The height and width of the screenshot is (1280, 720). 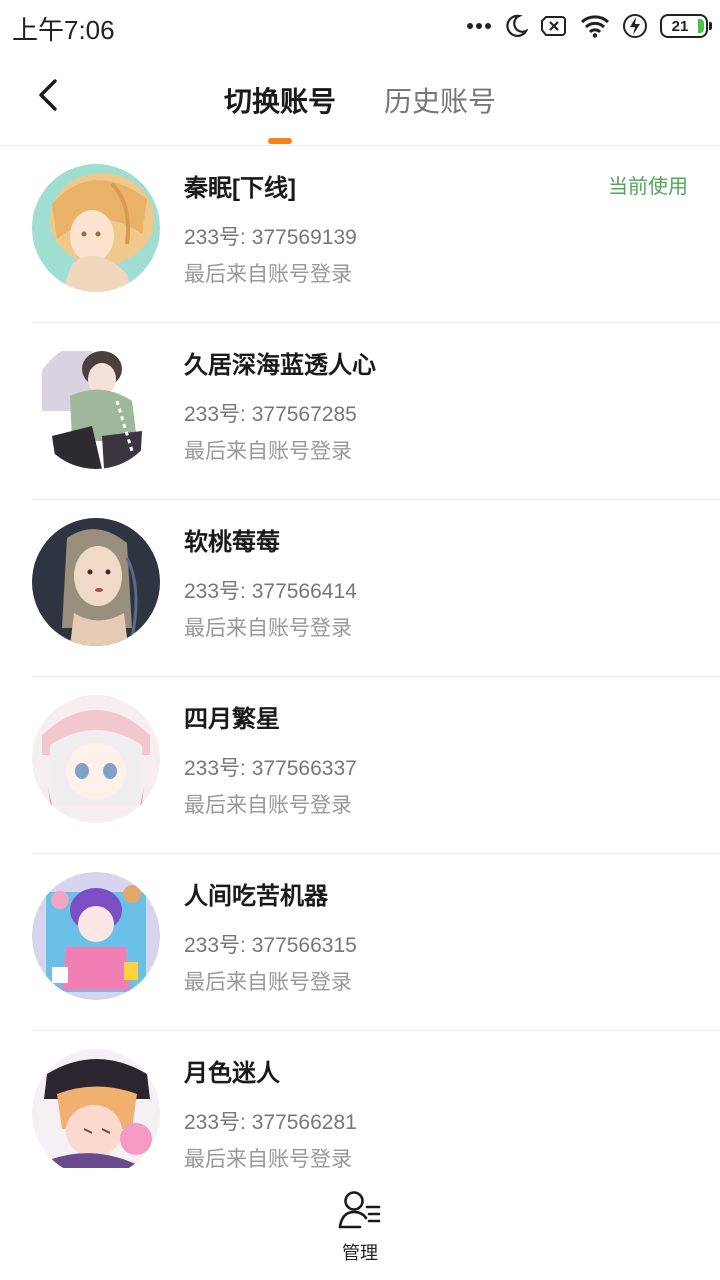 I want to click on tab-switch-account: 切换账号, so click(x=280, y=100).